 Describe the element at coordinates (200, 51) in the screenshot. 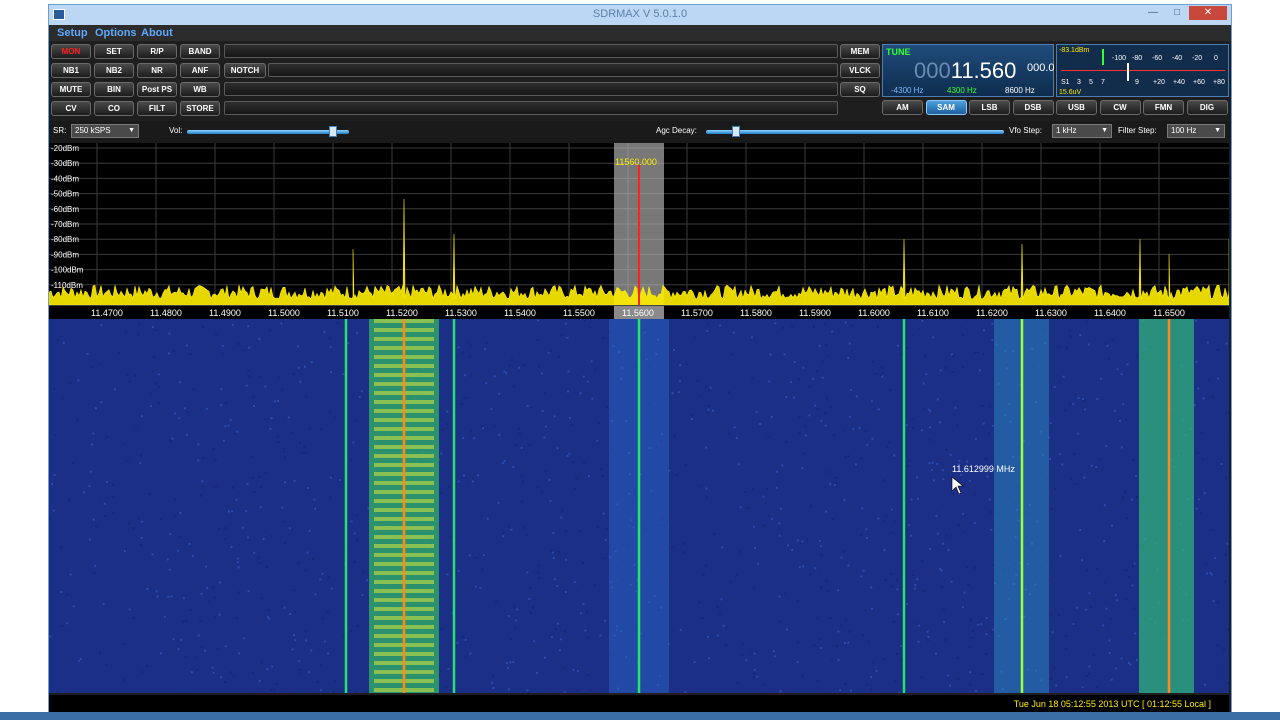

I see `band-button: BAND` at that location.